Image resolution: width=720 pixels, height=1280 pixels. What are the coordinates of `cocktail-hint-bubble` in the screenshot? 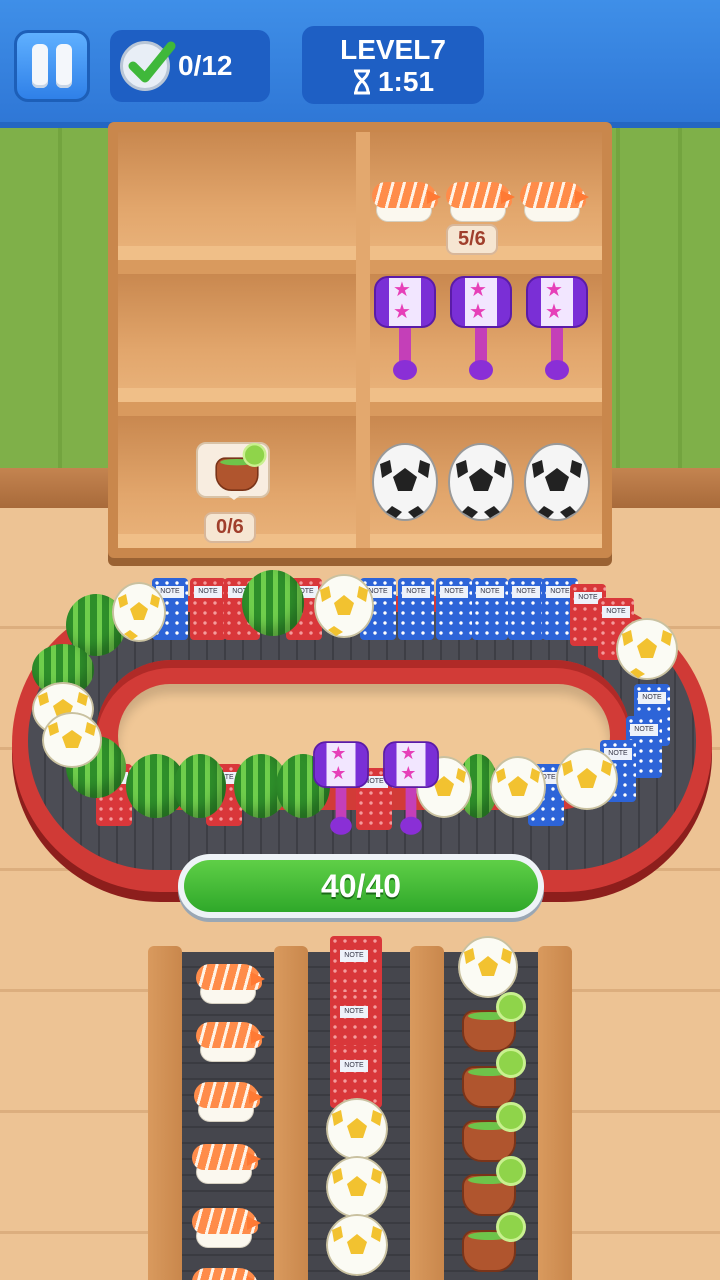 It's located at (233, 471).